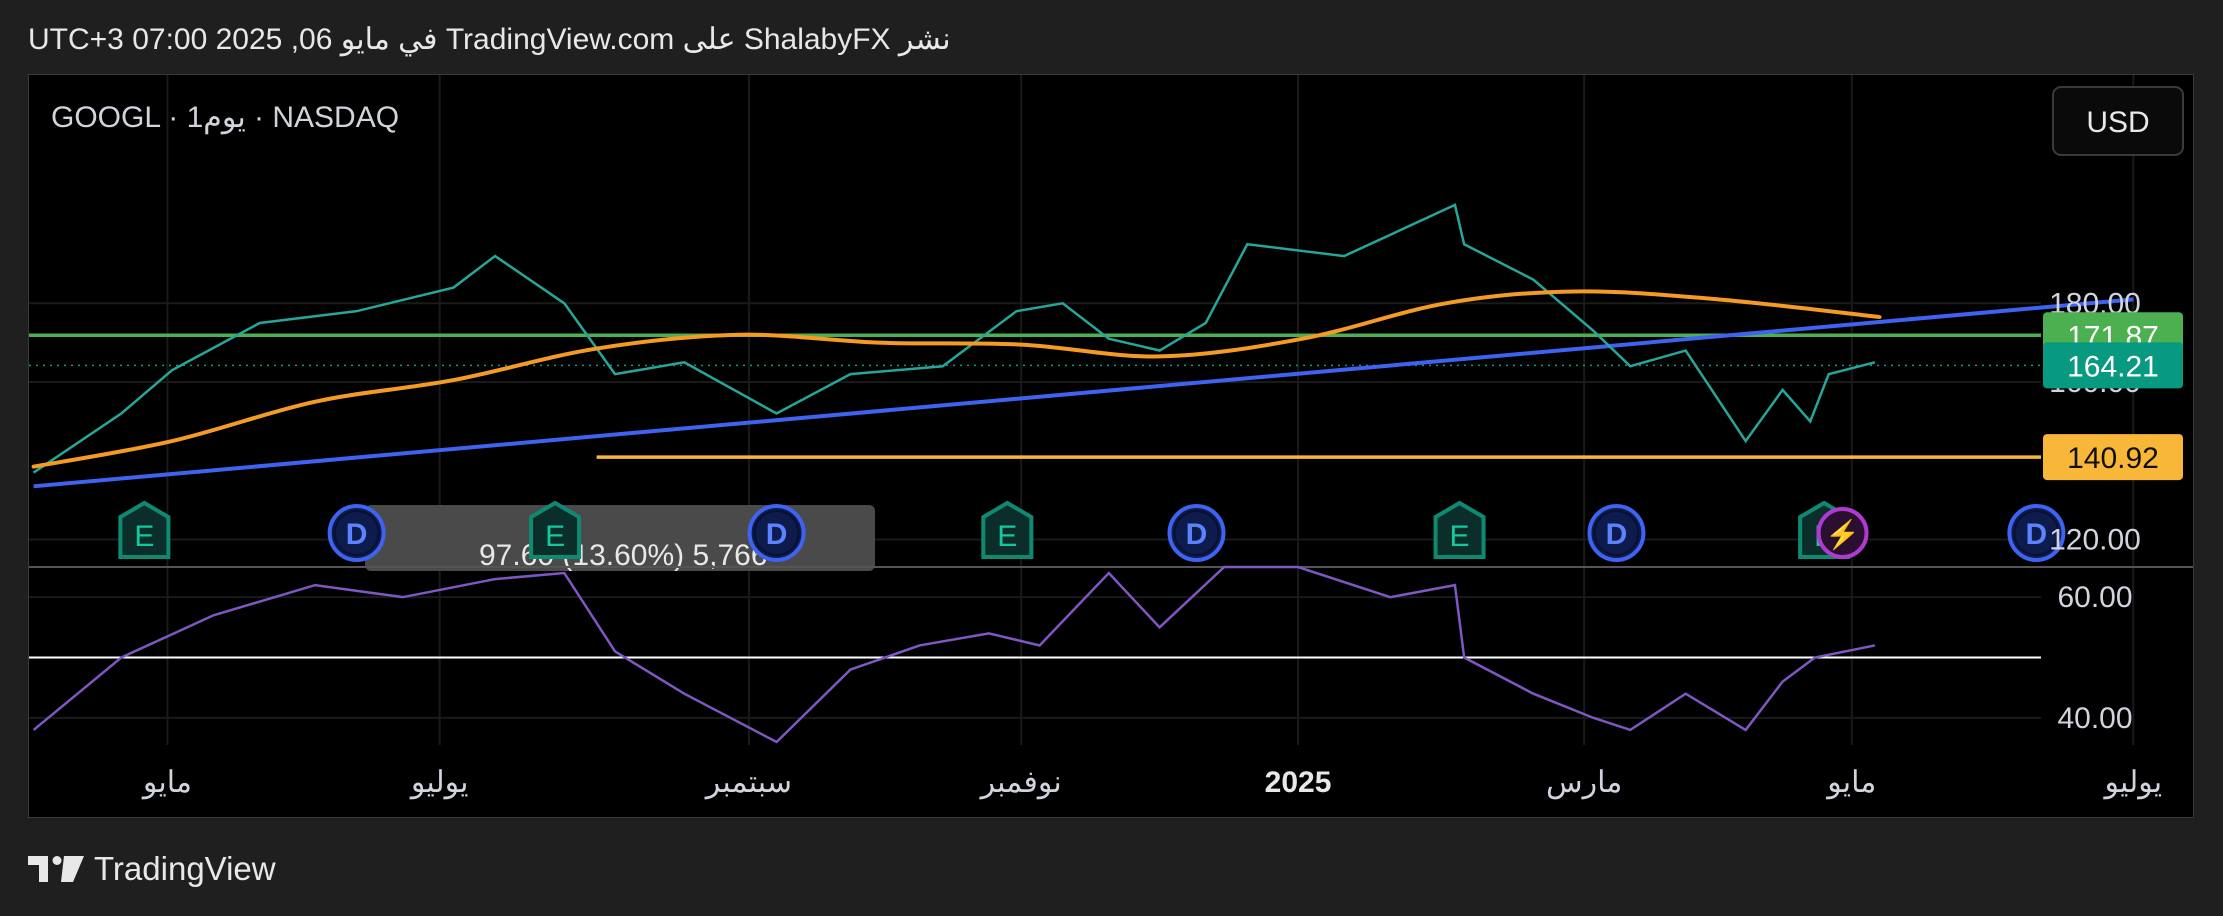 The image size is (2223, 916). Describe the element at coordinates (748, 783) in the screenshot. I see `time-tick-label: سبتمبر` at that location.